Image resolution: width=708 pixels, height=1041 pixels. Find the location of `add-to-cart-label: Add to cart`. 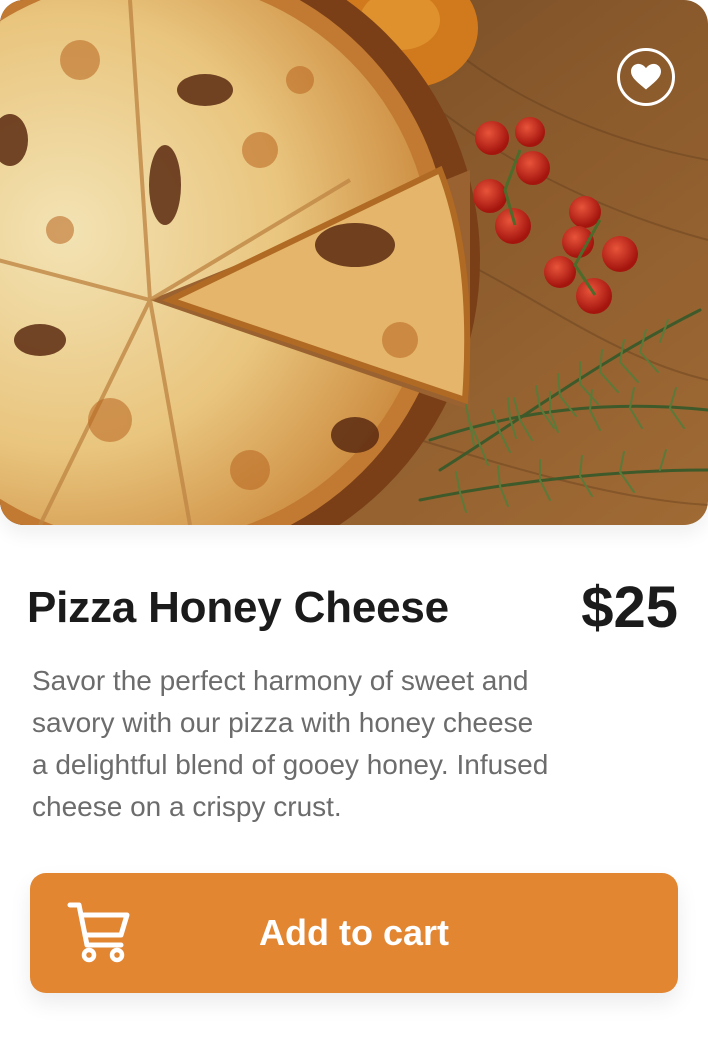

add-to-cart-label: Add to cart is located at coordinates (353, 932).